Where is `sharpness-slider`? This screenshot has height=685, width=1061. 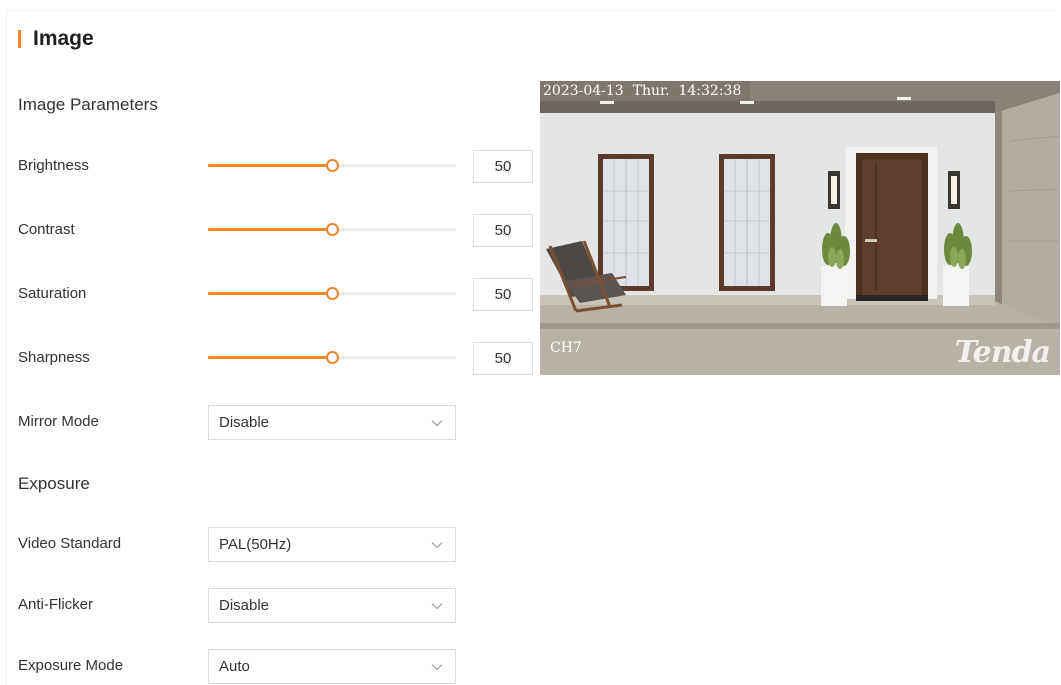 sharpness-slider is located at coordinates (332, 357).